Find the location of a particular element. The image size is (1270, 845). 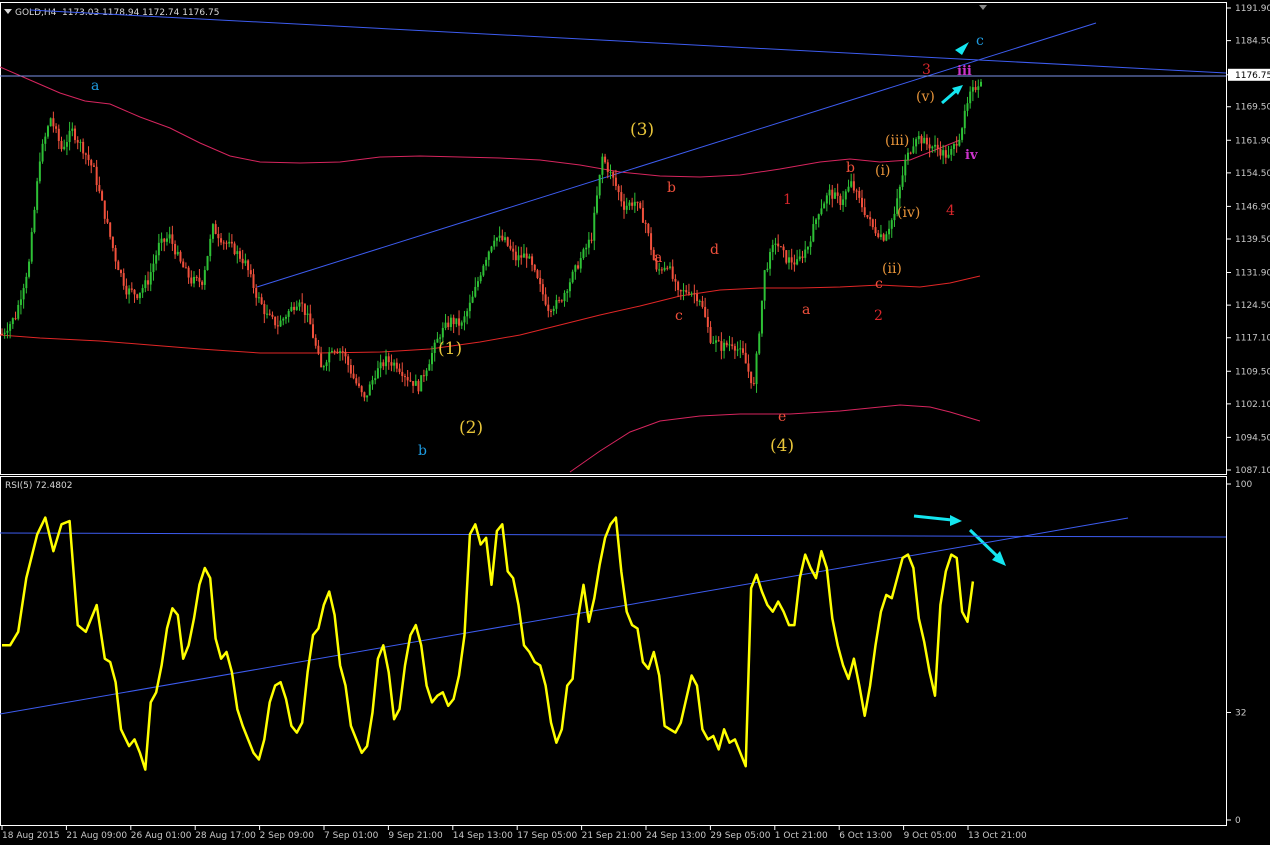

wave-label: 4 is located at coordinates (950, 211).